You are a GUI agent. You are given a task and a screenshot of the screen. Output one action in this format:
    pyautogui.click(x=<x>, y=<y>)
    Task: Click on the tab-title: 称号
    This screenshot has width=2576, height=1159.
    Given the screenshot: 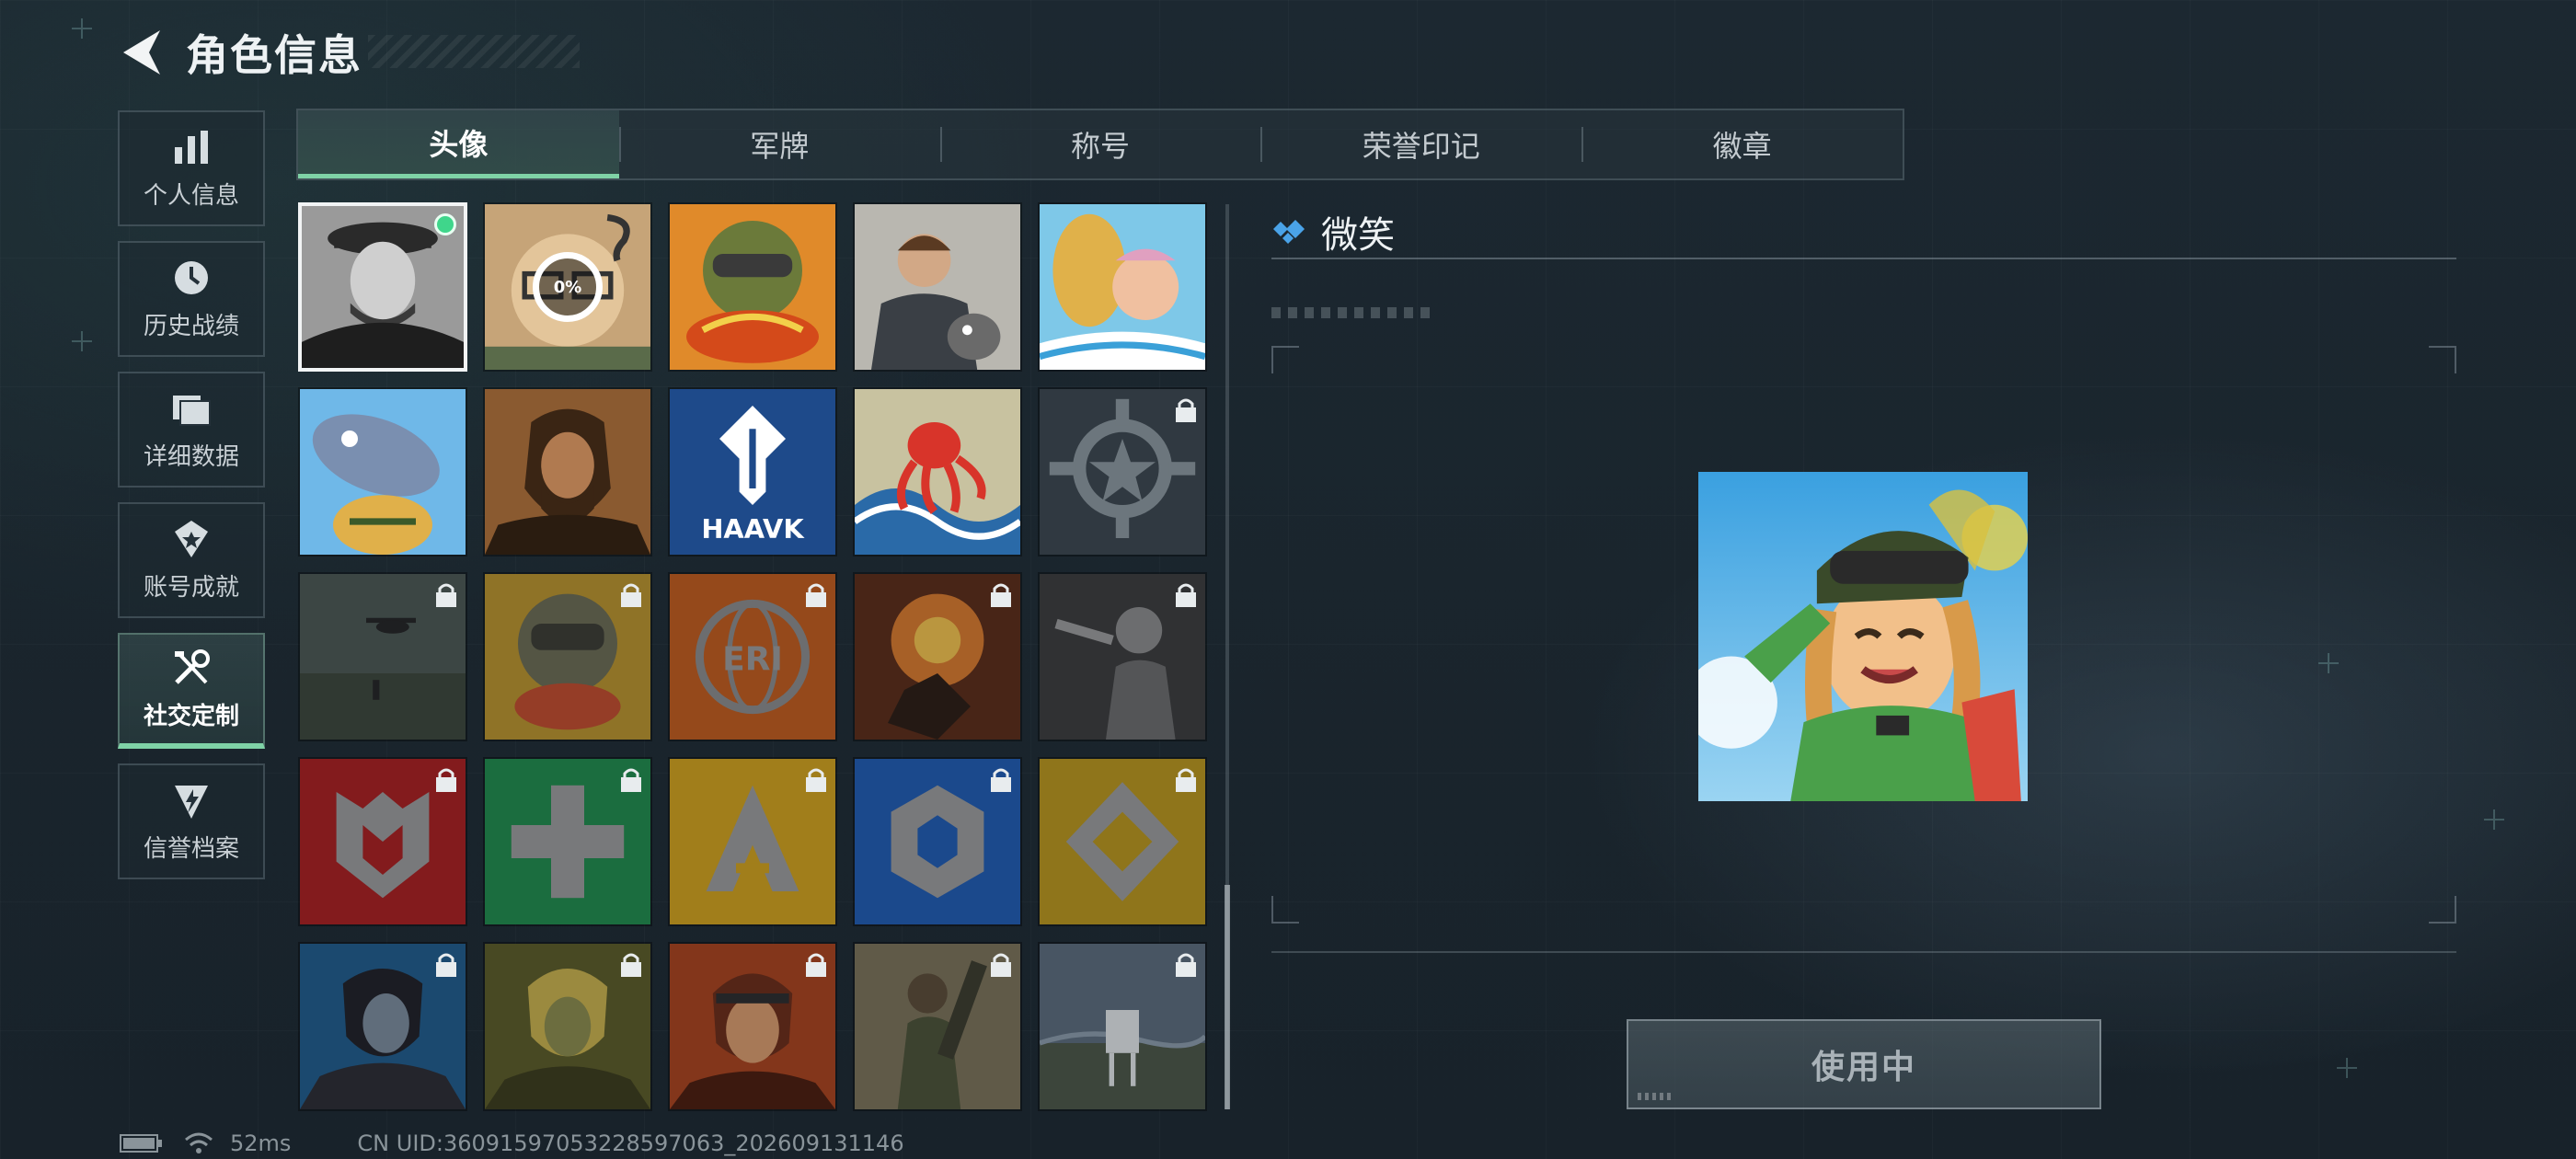 What is the action you would take?
    pyautogui.click(x=1100, y=144)
    